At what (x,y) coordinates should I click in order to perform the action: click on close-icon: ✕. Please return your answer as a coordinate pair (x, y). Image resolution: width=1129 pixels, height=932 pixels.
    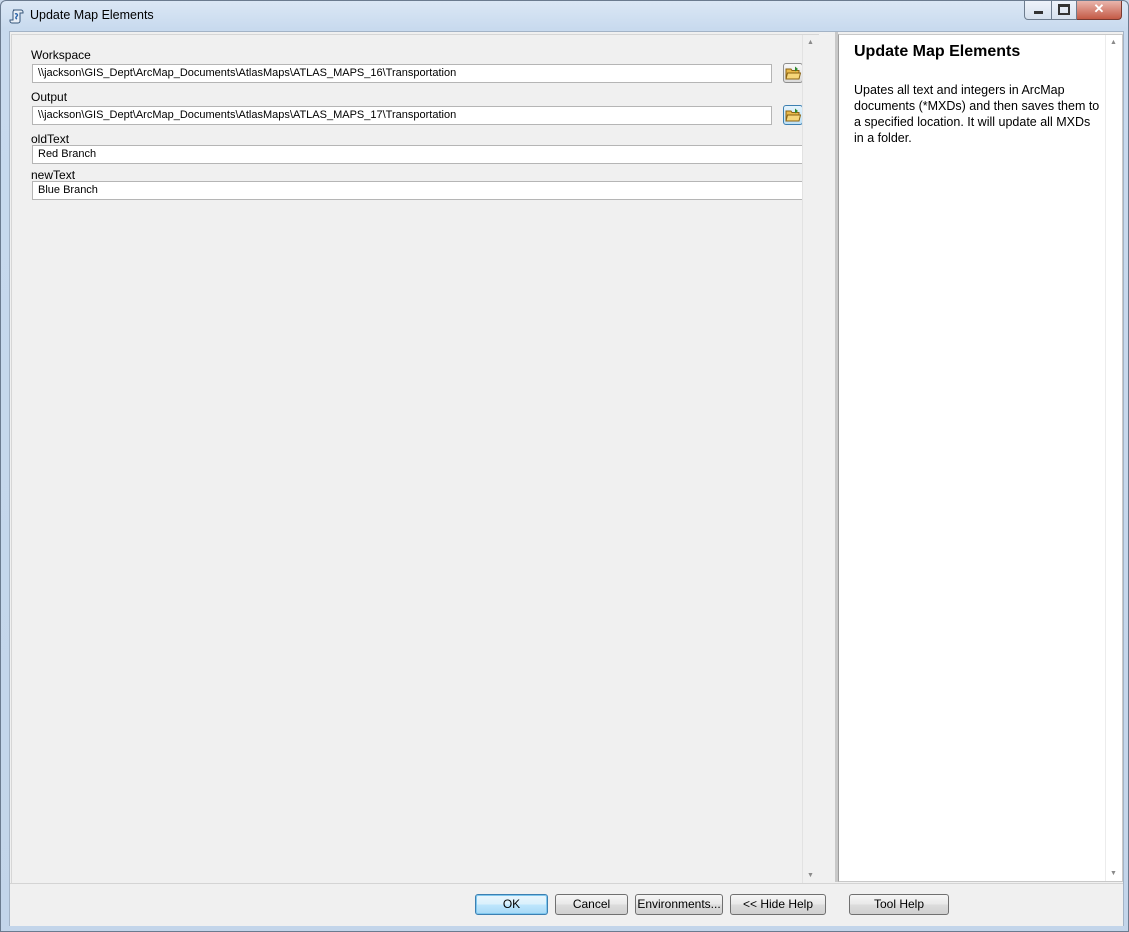
    Looking at the image, I should click on (1099, 8).